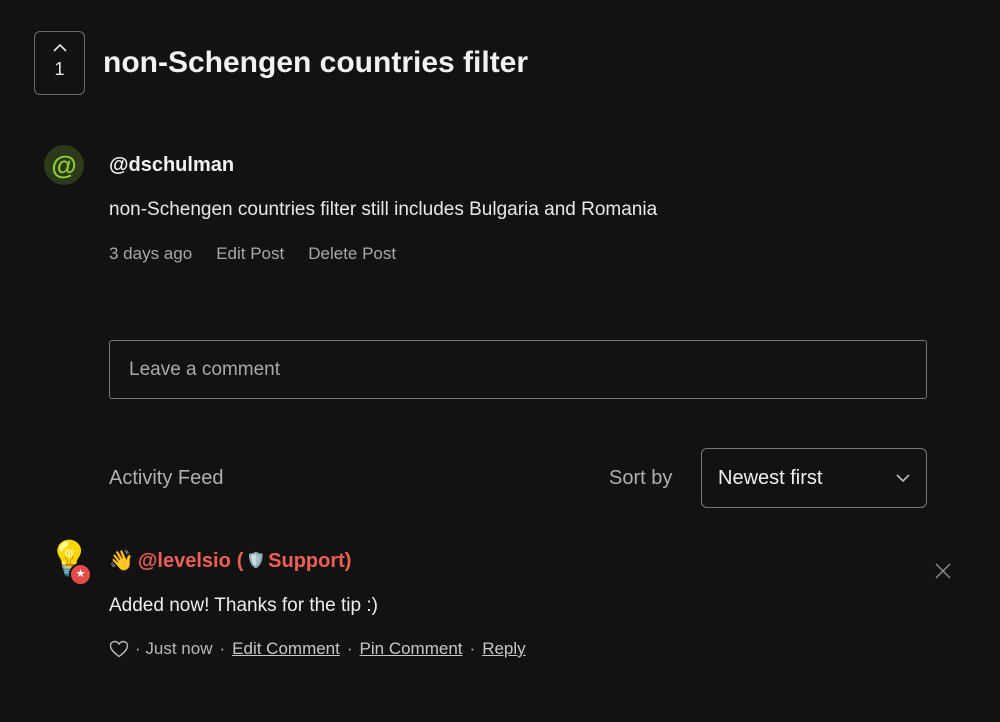 This screenshot has height=722, width=1000. Describe the element at coordinates (411, 649) in the screenshot. I see `pin-comment-link: Pin Comment` at that location.